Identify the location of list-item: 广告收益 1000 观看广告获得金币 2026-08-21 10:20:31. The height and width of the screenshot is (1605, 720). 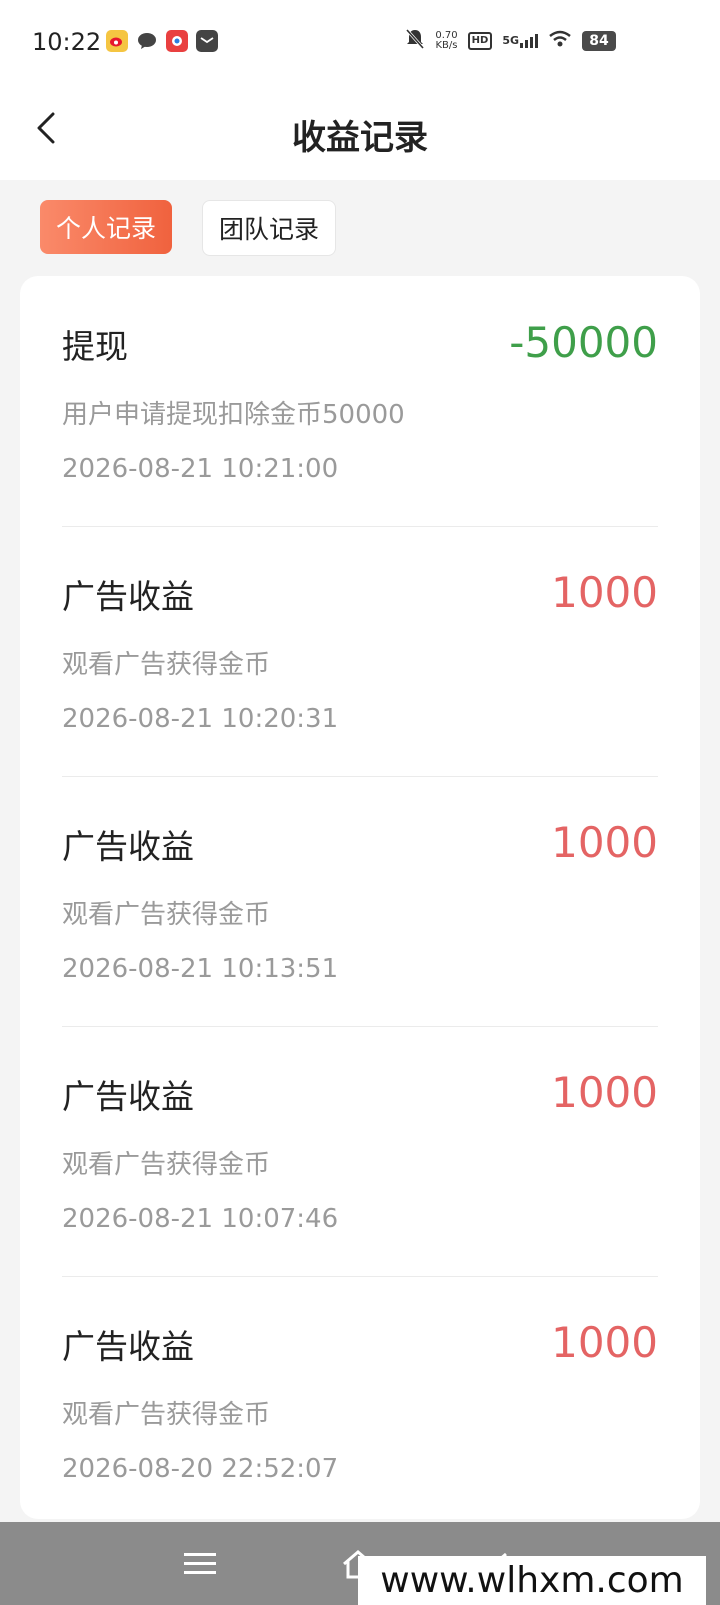
(360, 651).